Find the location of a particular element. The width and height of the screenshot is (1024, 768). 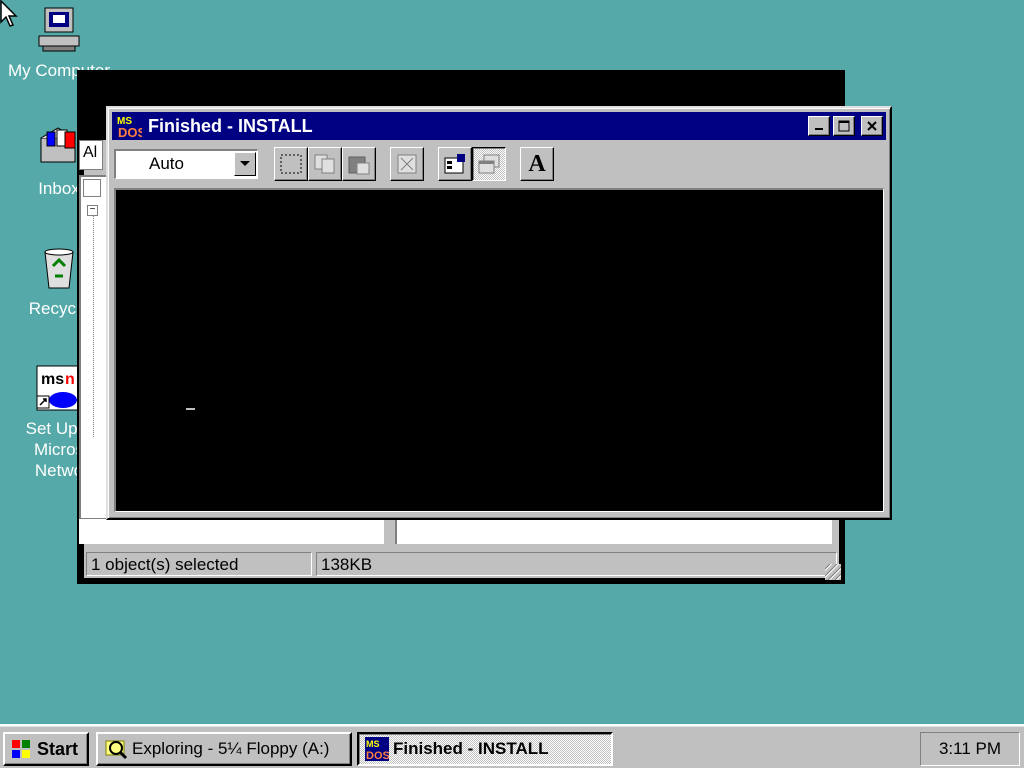

background-button is located at coordinates (489, 164).